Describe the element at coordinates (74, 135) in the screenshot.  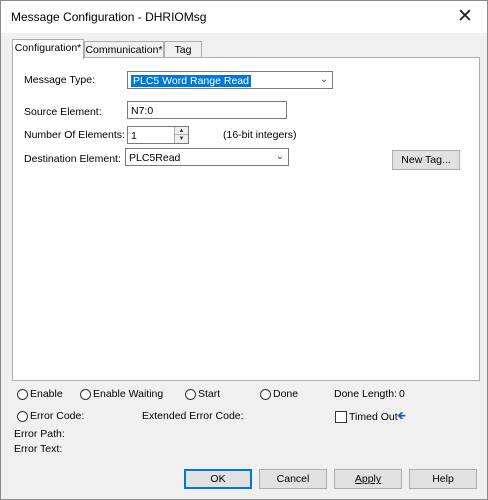
I see `number-of-elements-label: Number Of Elements:` at that location.